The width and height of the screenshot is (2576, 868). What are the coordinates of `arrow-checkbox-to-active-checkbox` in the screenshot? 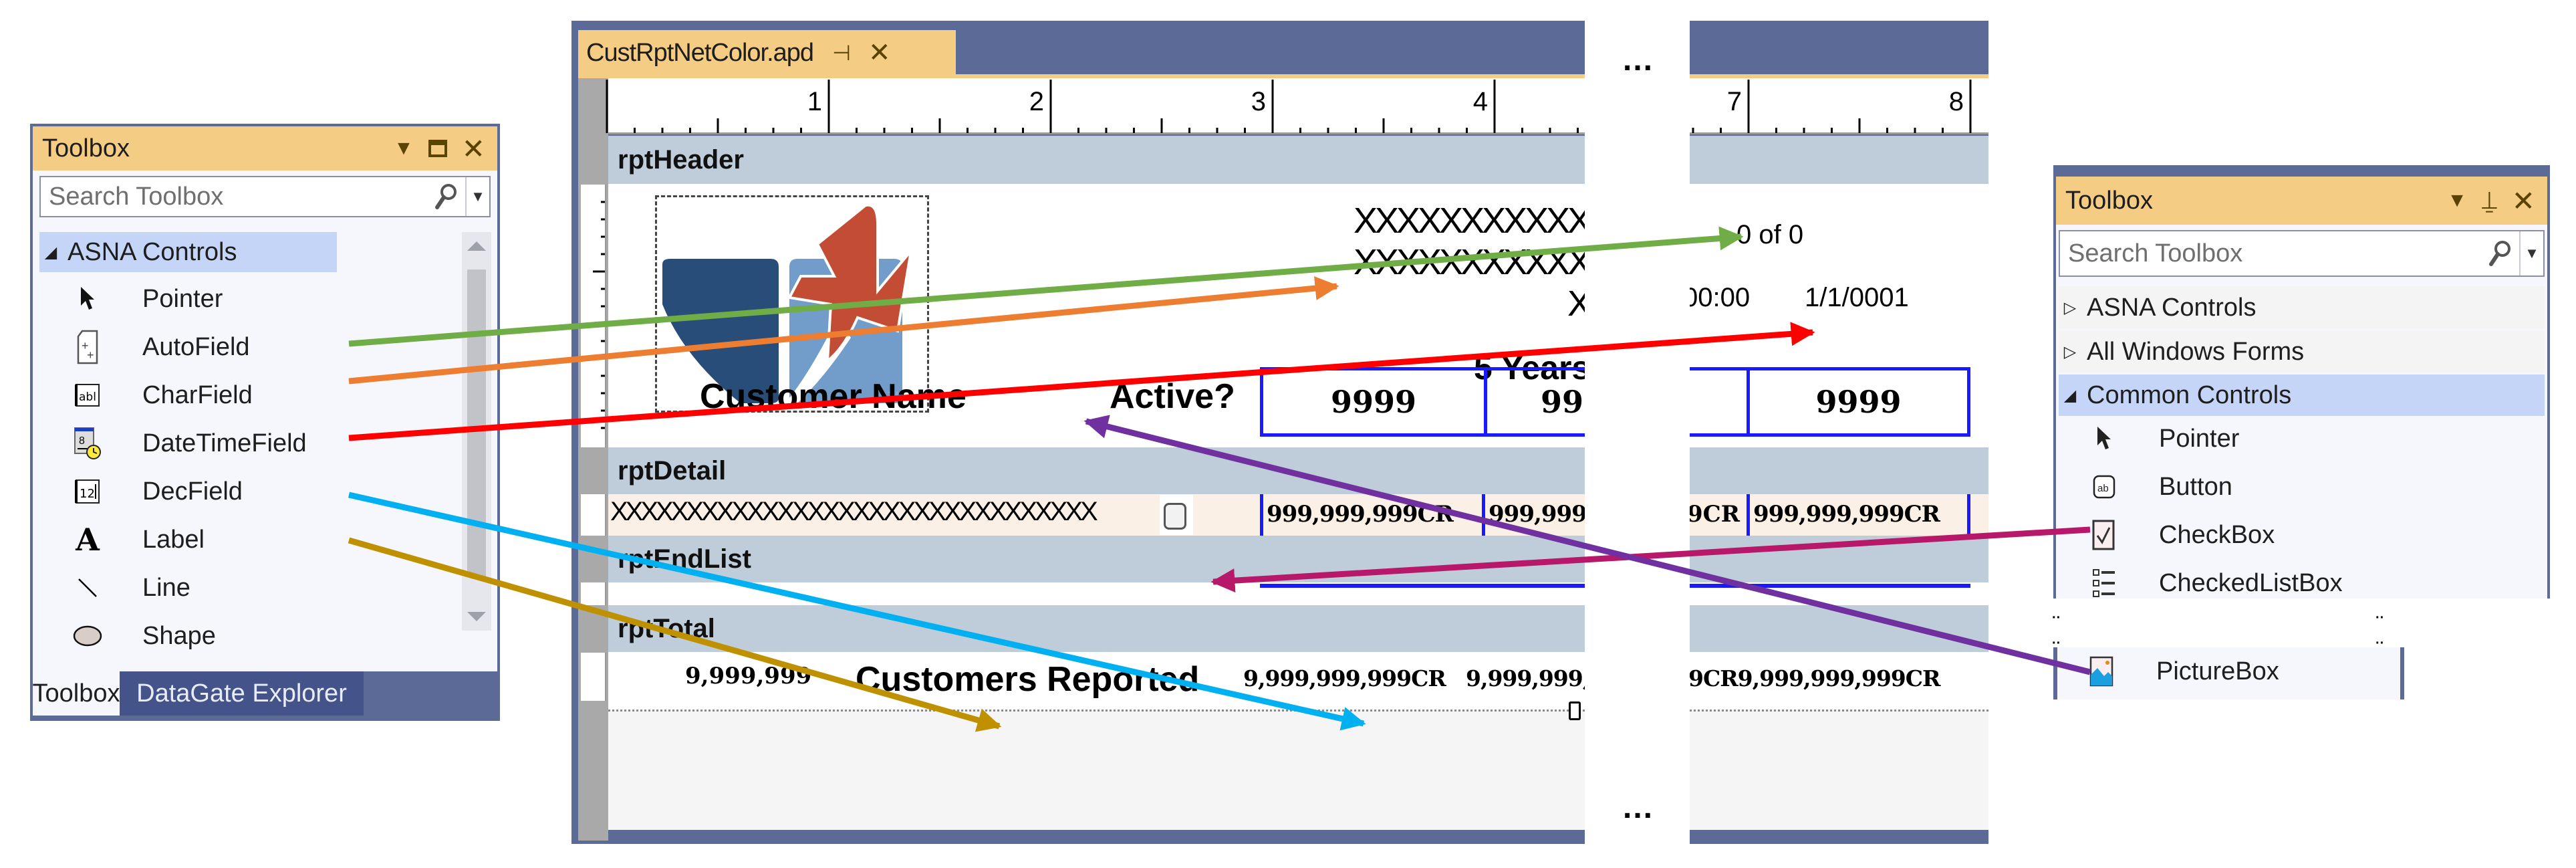 It's located at (1651, 559).